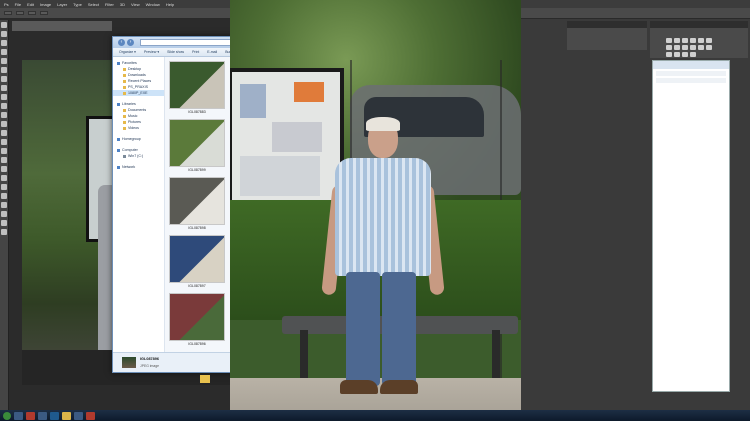 This screenshot has width=750, height=421. I want to click on thumbnail-filename: IGL087896, so click(197, 344).